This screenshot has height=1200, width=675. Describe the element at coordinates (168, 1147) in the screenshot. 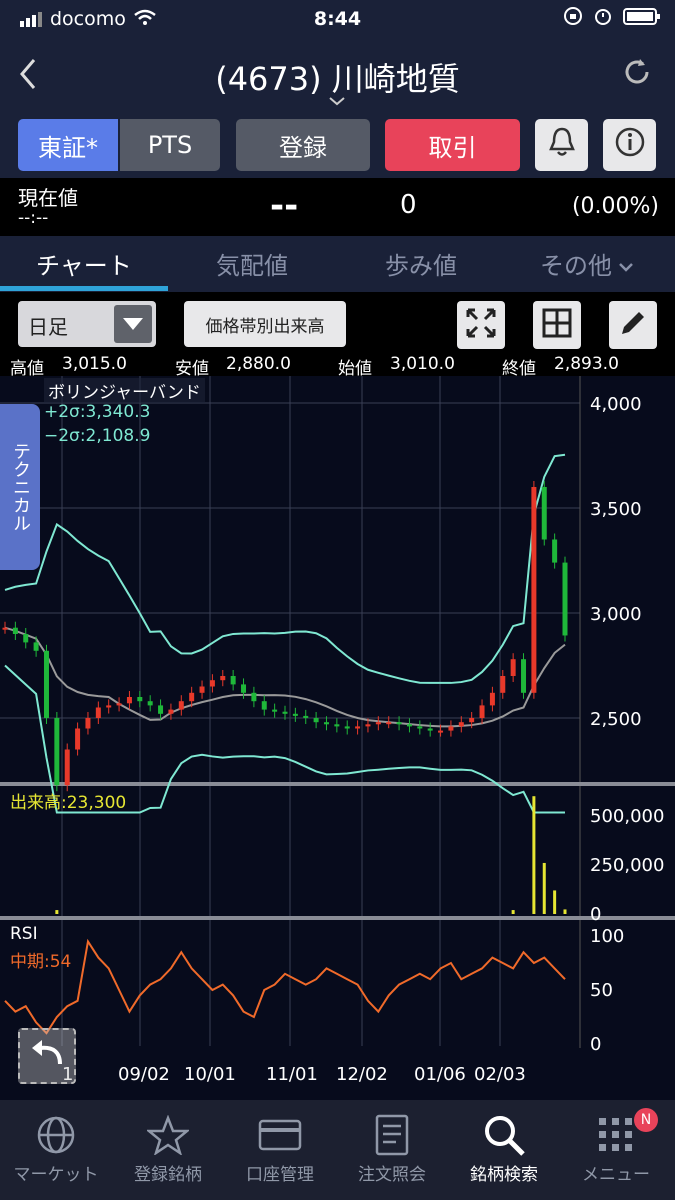

I see `nav-watchlist: 登録銘柄` at that location.